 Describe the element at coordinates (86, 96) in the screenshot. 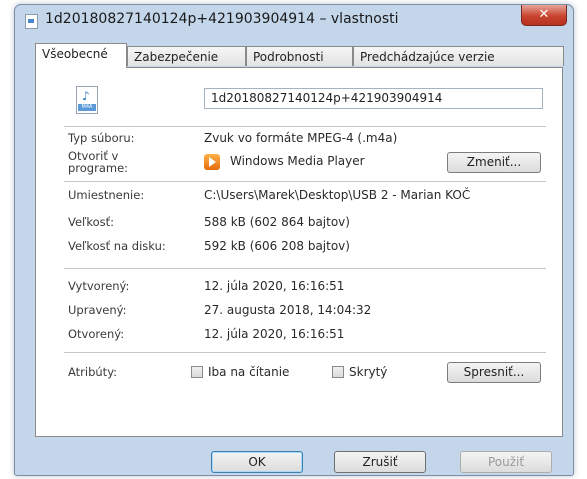

I see `music-note-icon: ♪` at that location.